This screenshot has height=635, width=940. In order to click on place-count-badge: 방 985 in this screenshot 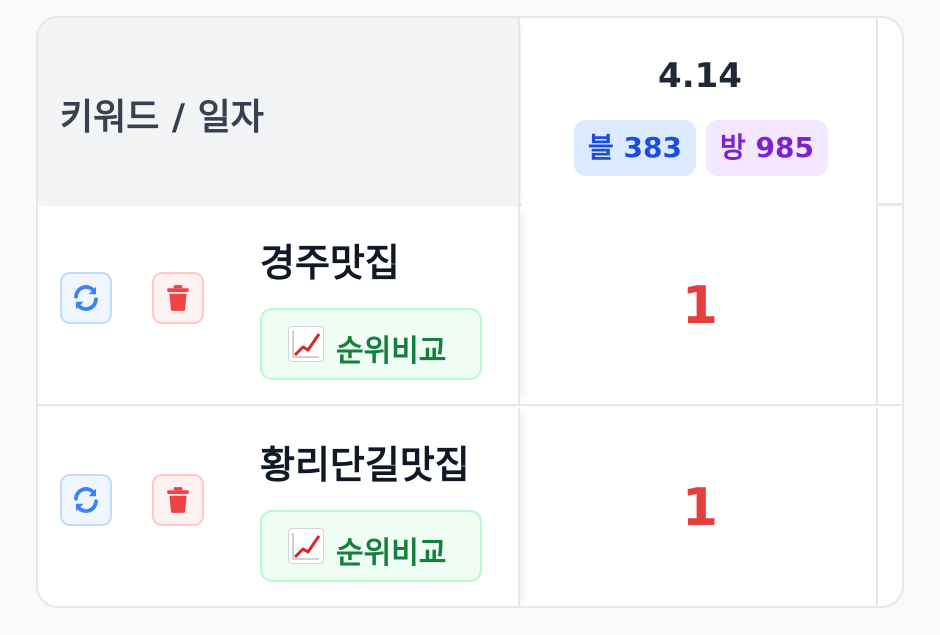, I will do `click(767, 148)`.